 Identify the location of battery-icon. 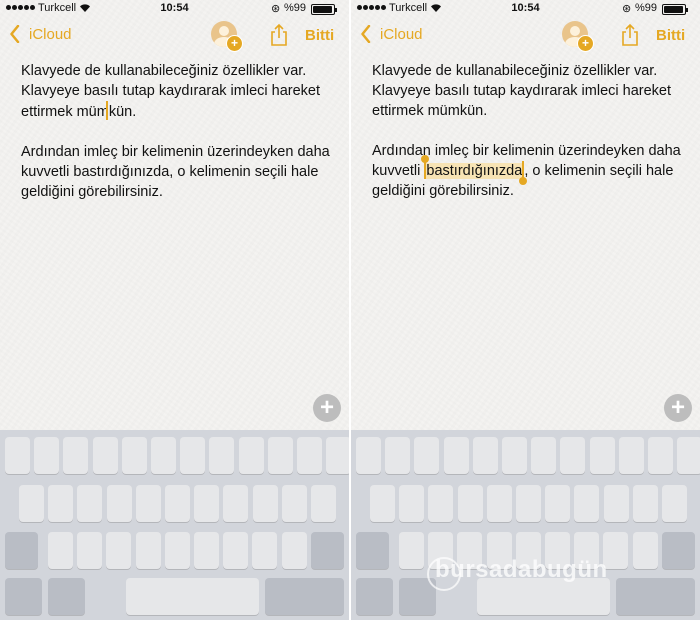
(675, 9).